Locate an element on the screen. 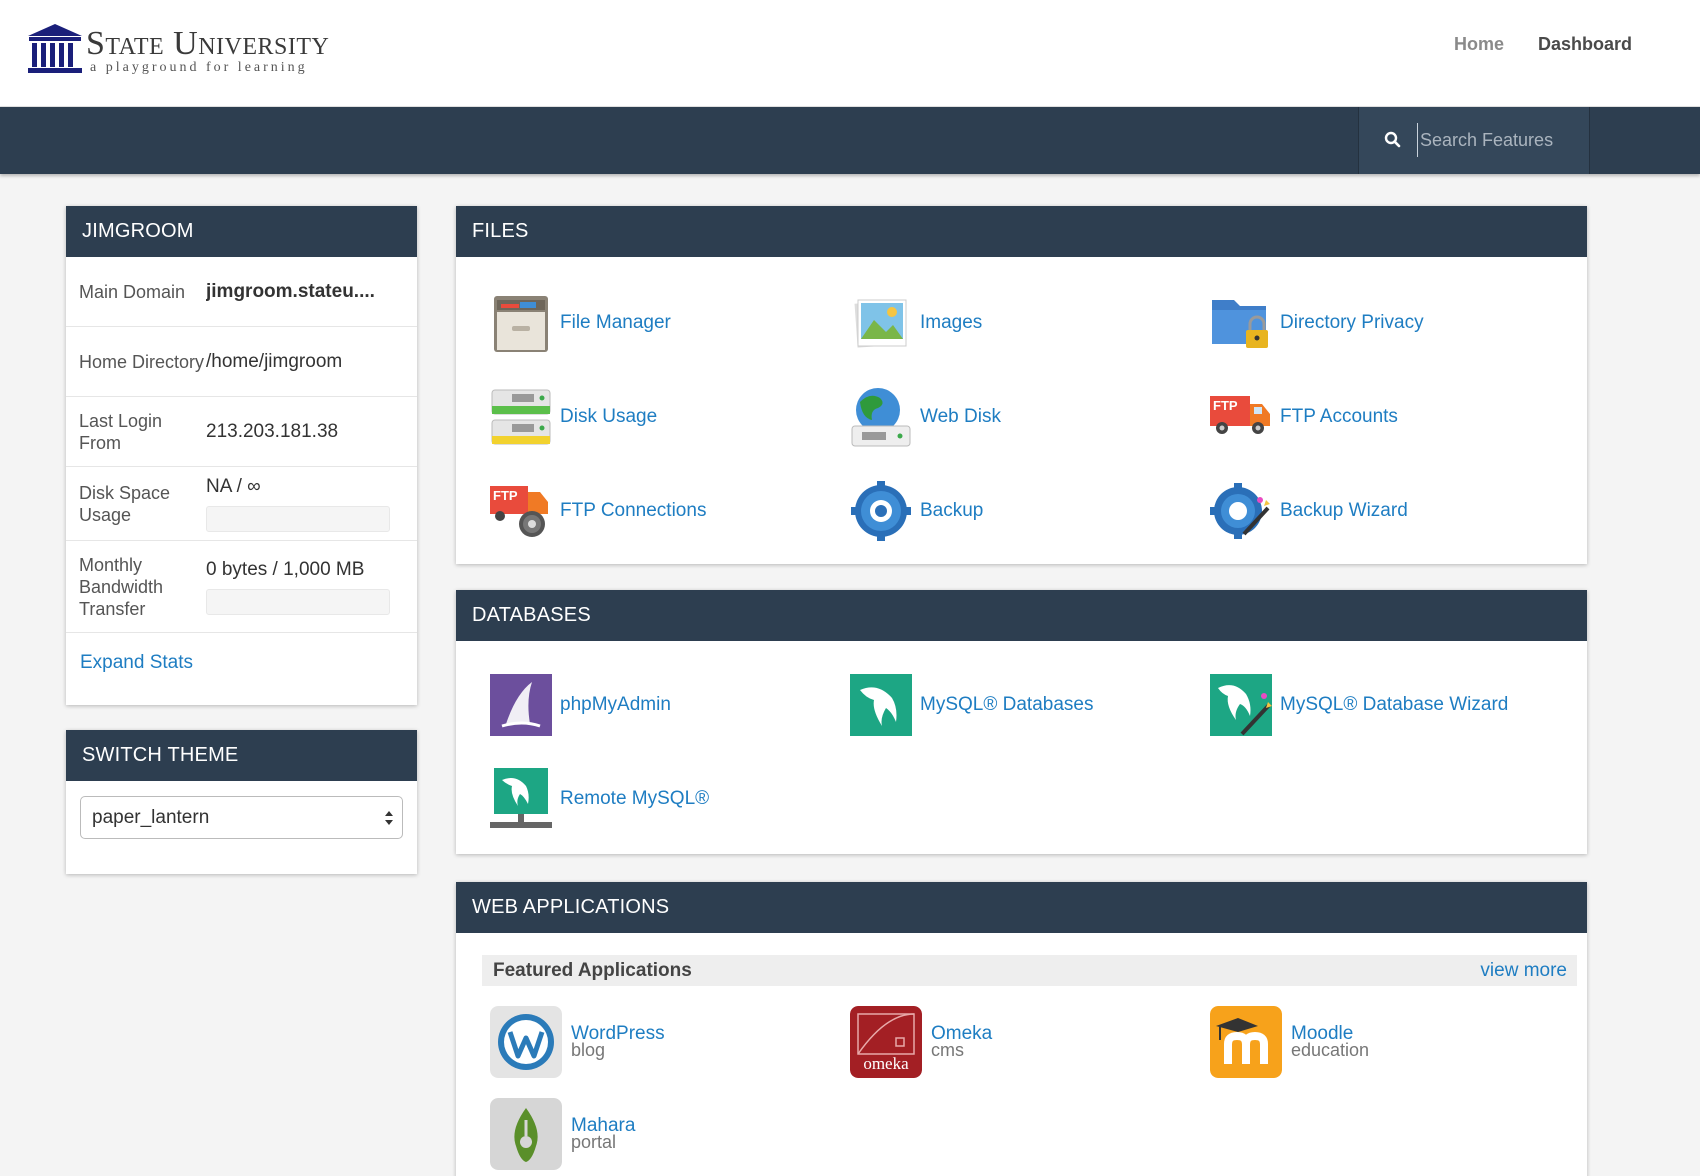 Image resolution: width=1700 pixels, height=1176 pixels. feature-label: Disk Usage is located at coordinates (609, 416).